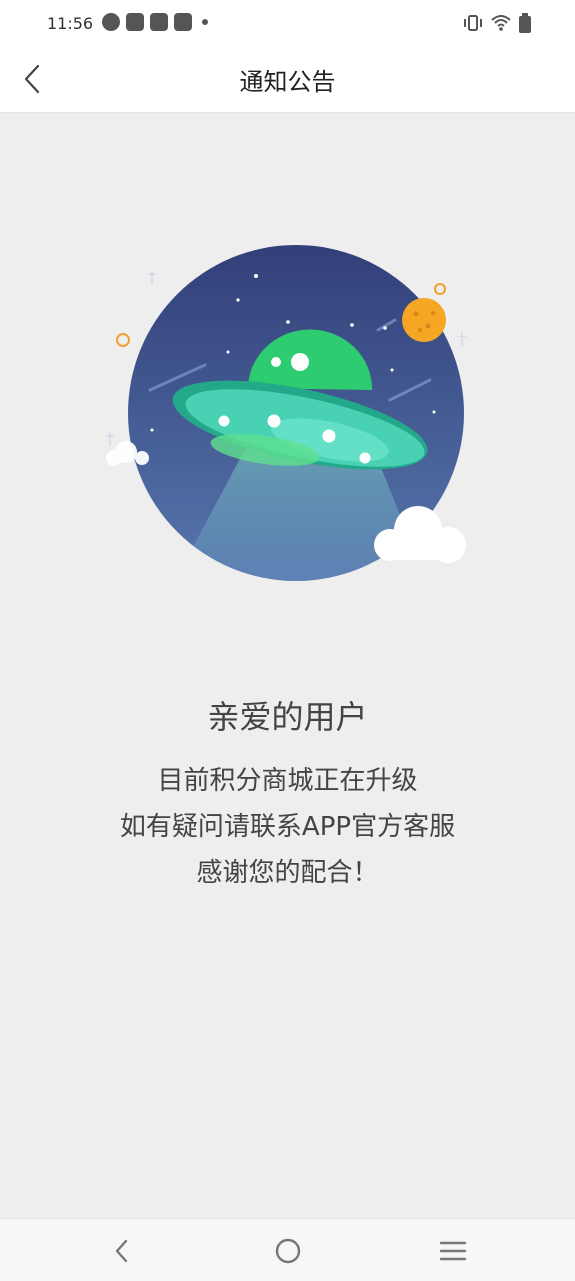 The width and height of the screenshot is (575, 1281). I want to click on notification-icons, so click(155, 22).